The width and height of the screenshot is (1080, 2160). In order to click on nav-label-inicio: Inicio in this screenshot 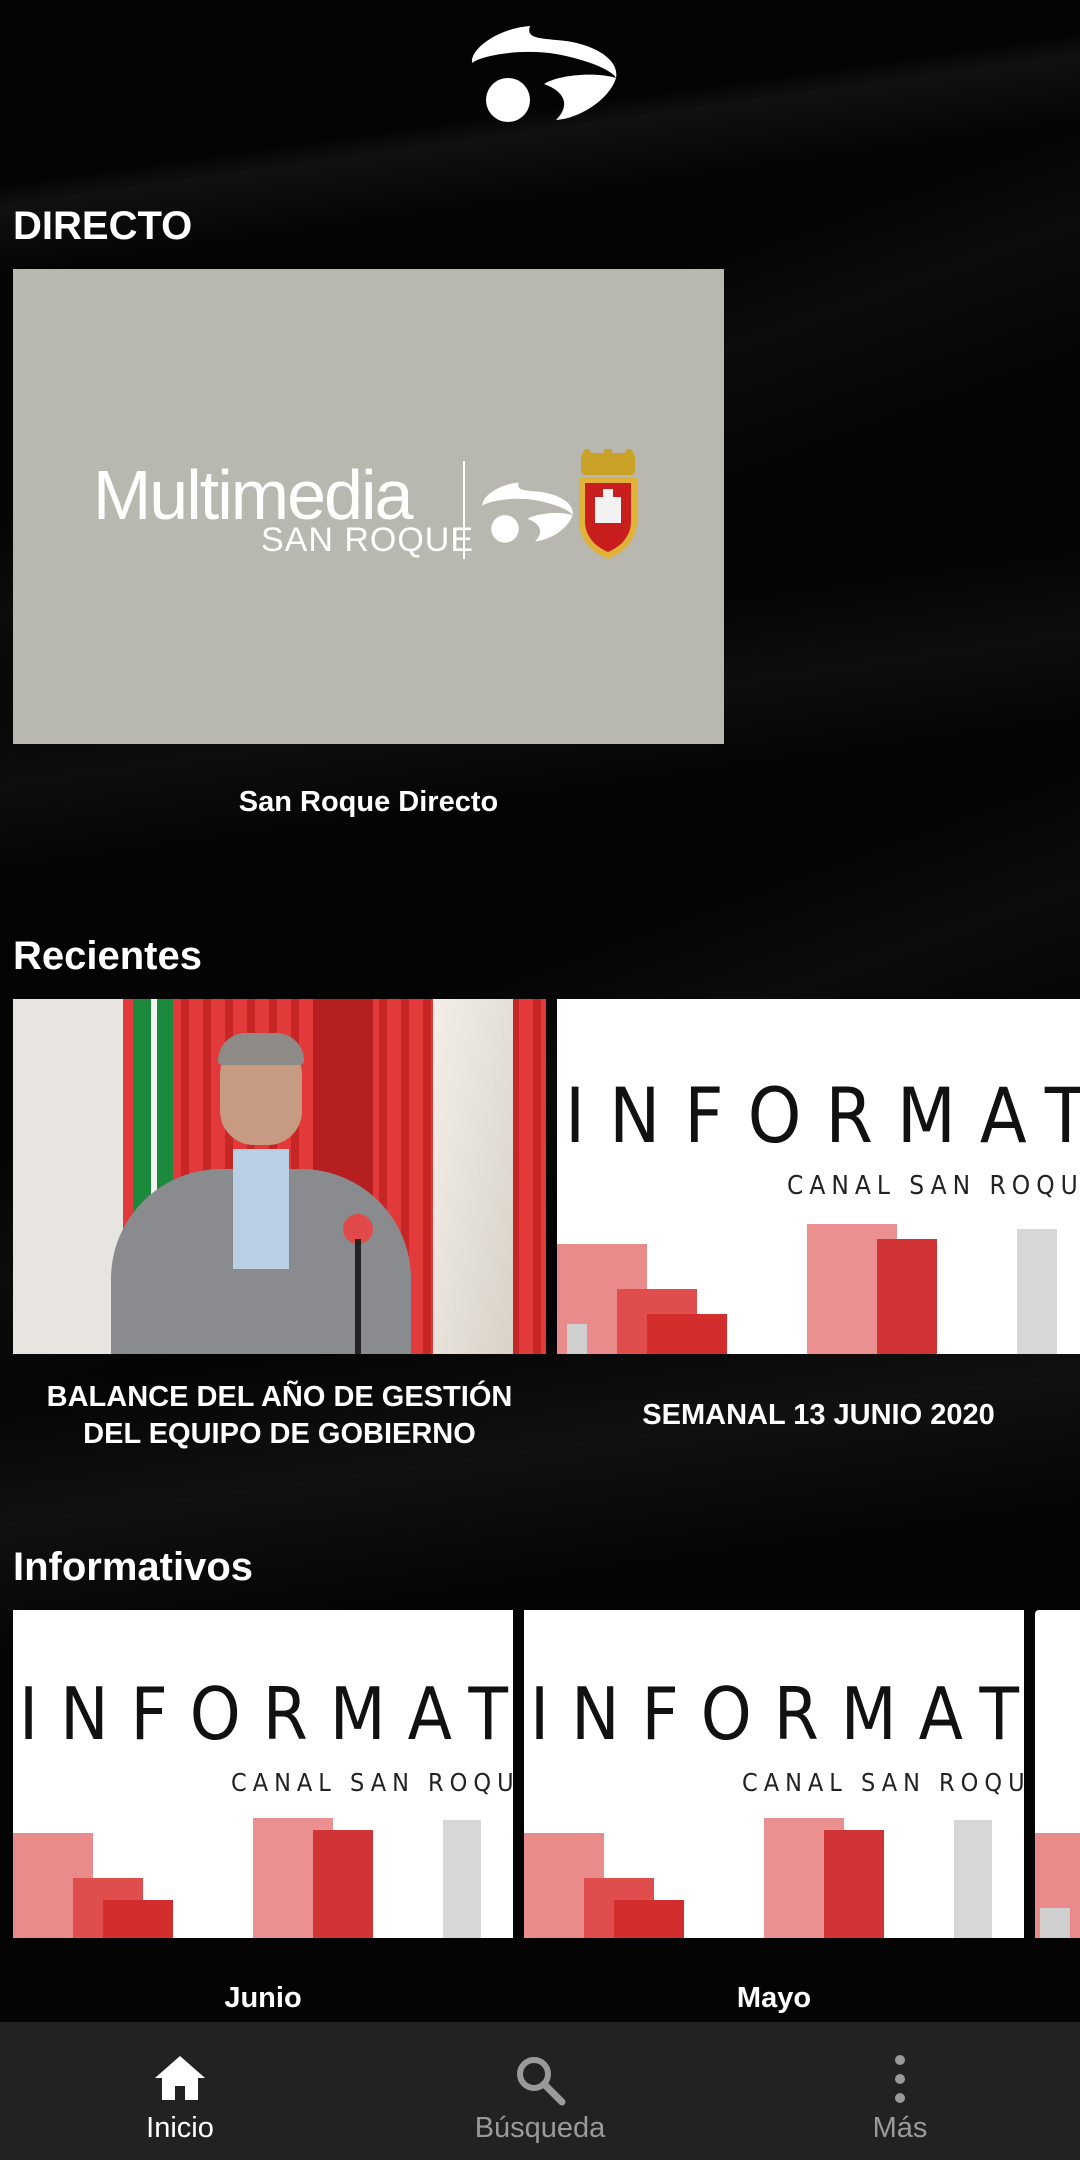, I will do `click(180, 2128)`.